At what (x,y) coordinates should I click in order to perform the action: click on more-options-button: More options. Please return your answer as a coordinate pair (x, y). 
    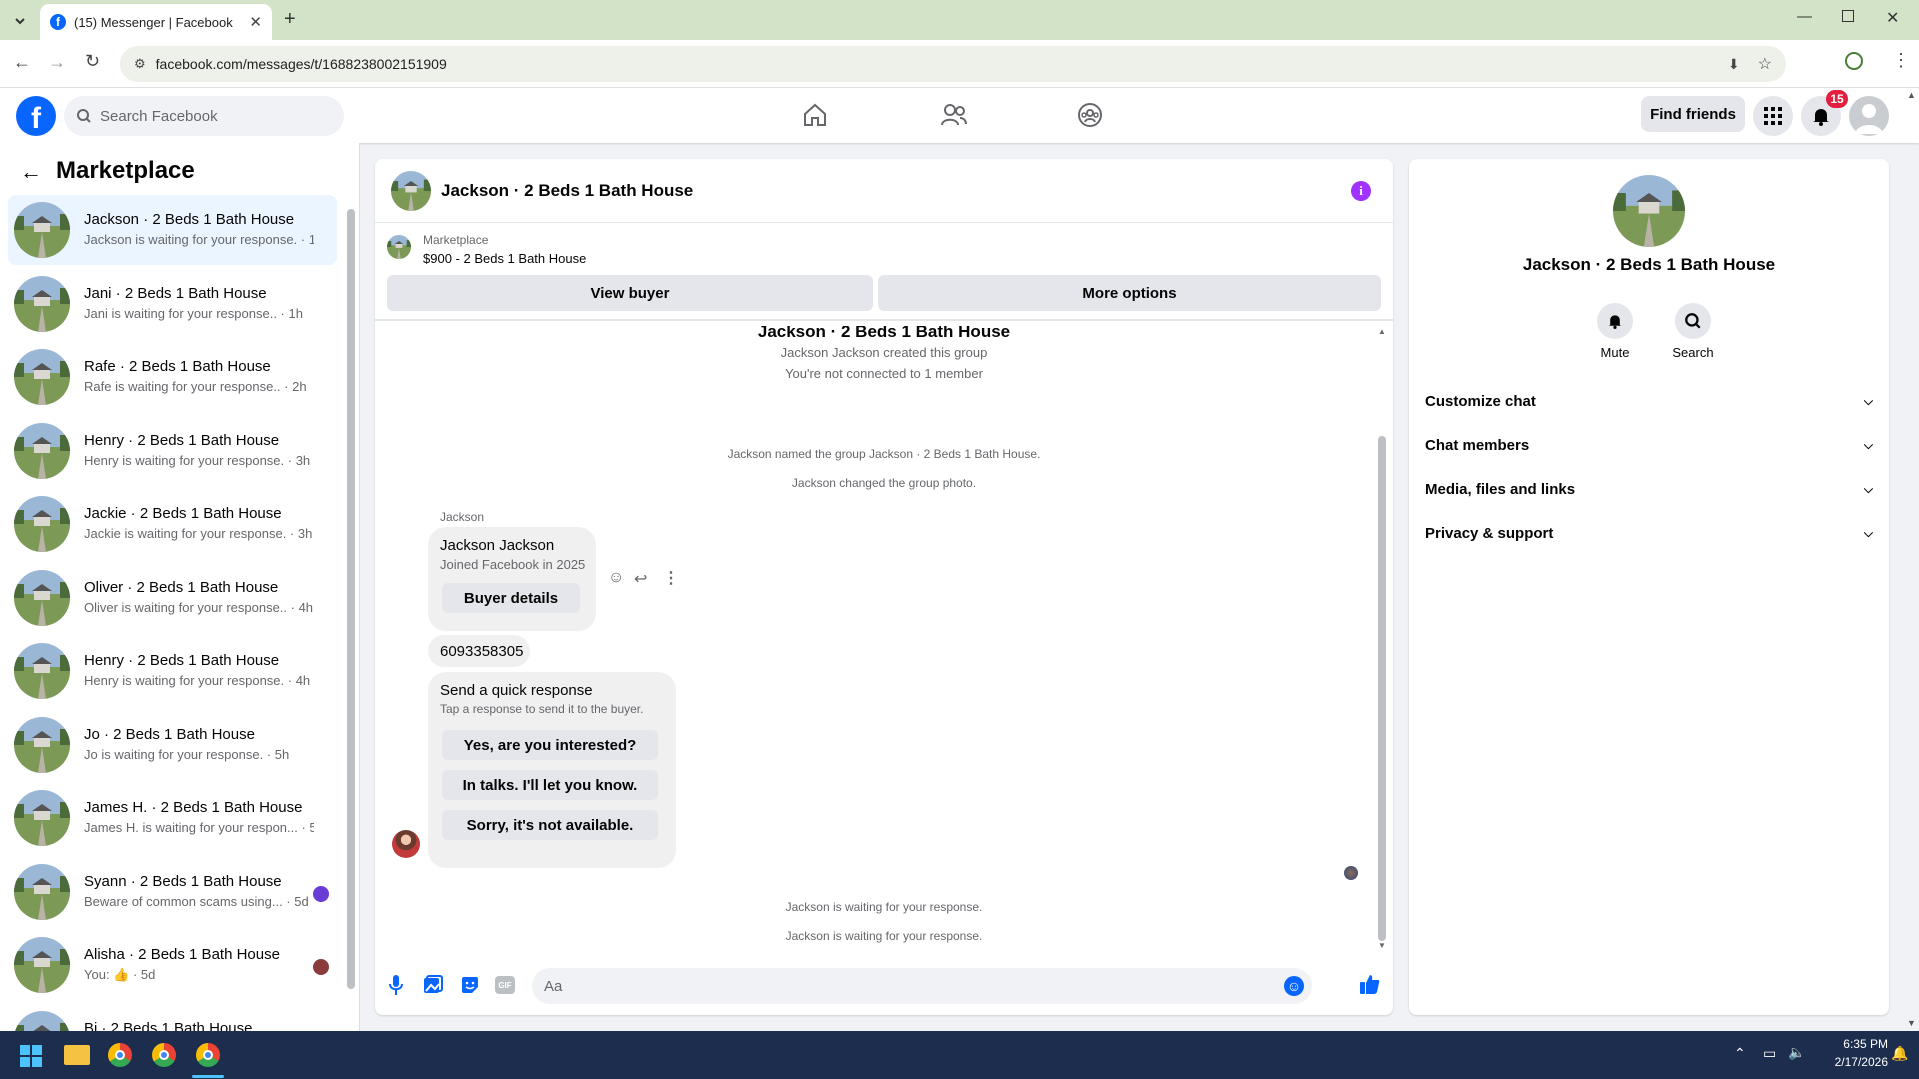
    Looking at the image, I should click on (1129, 293).